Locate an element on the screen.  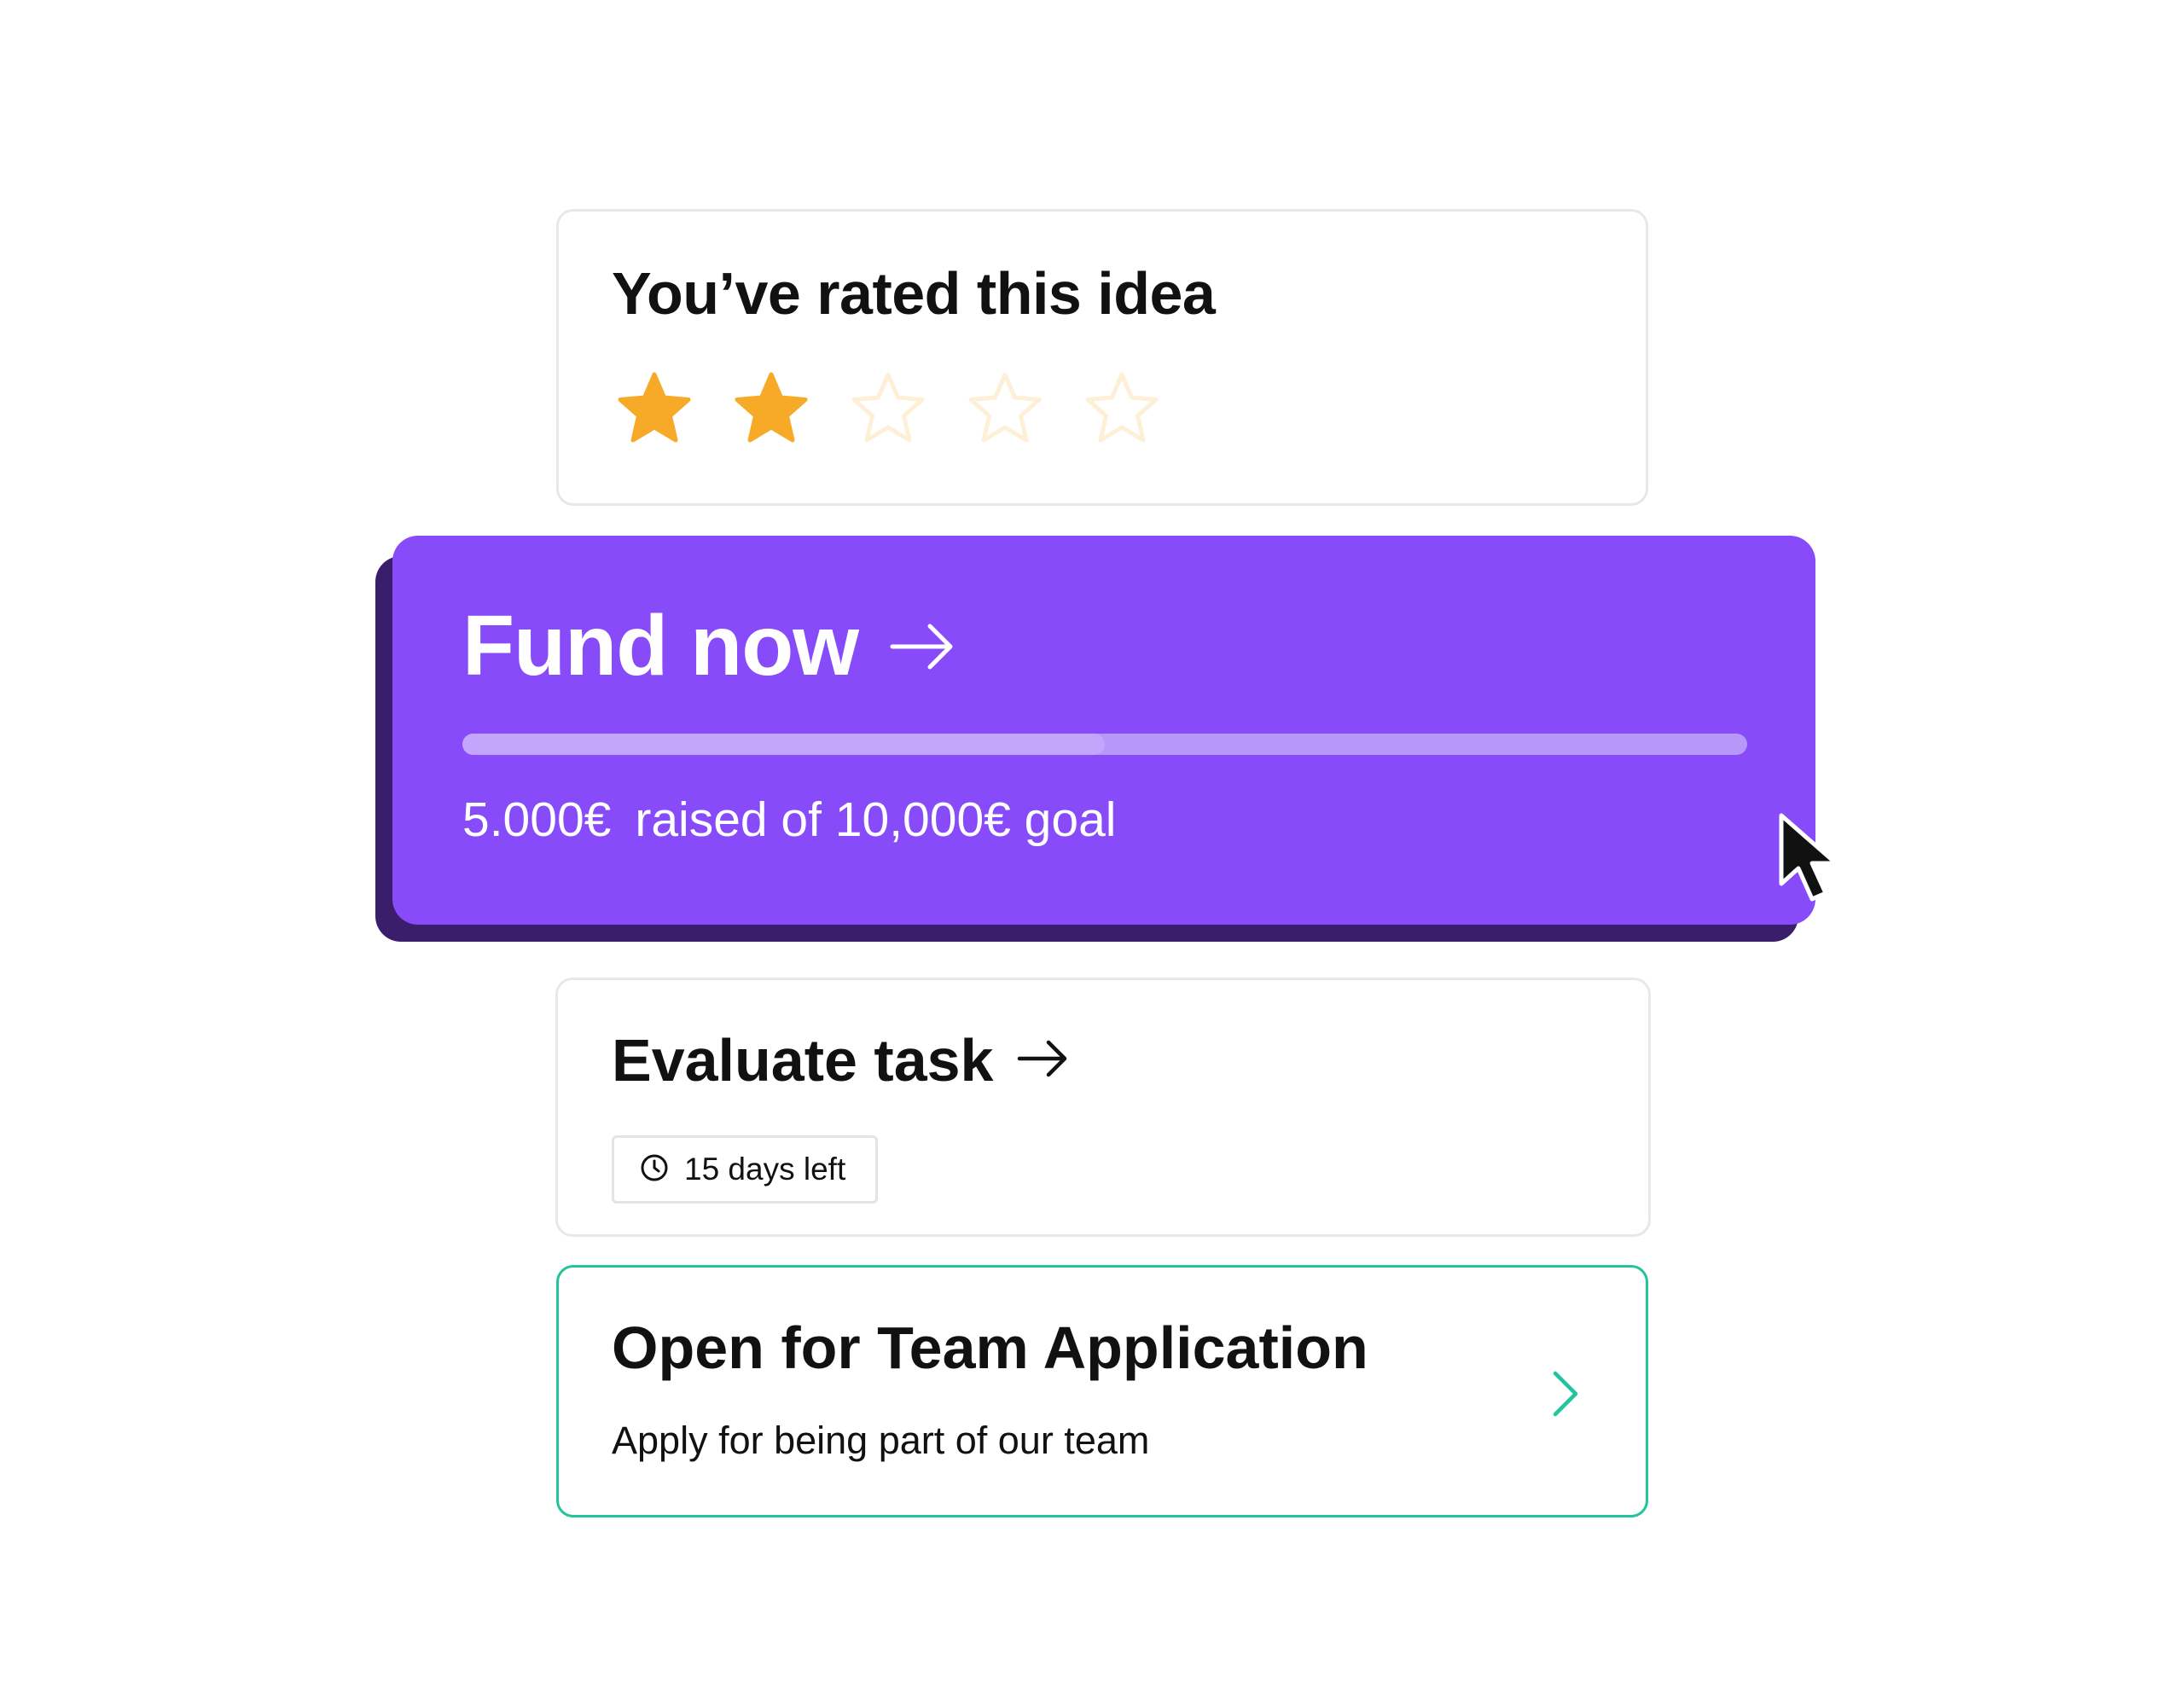
raised-goal-text: raised of 10,000€ goal is located at coordinates (876, 819).